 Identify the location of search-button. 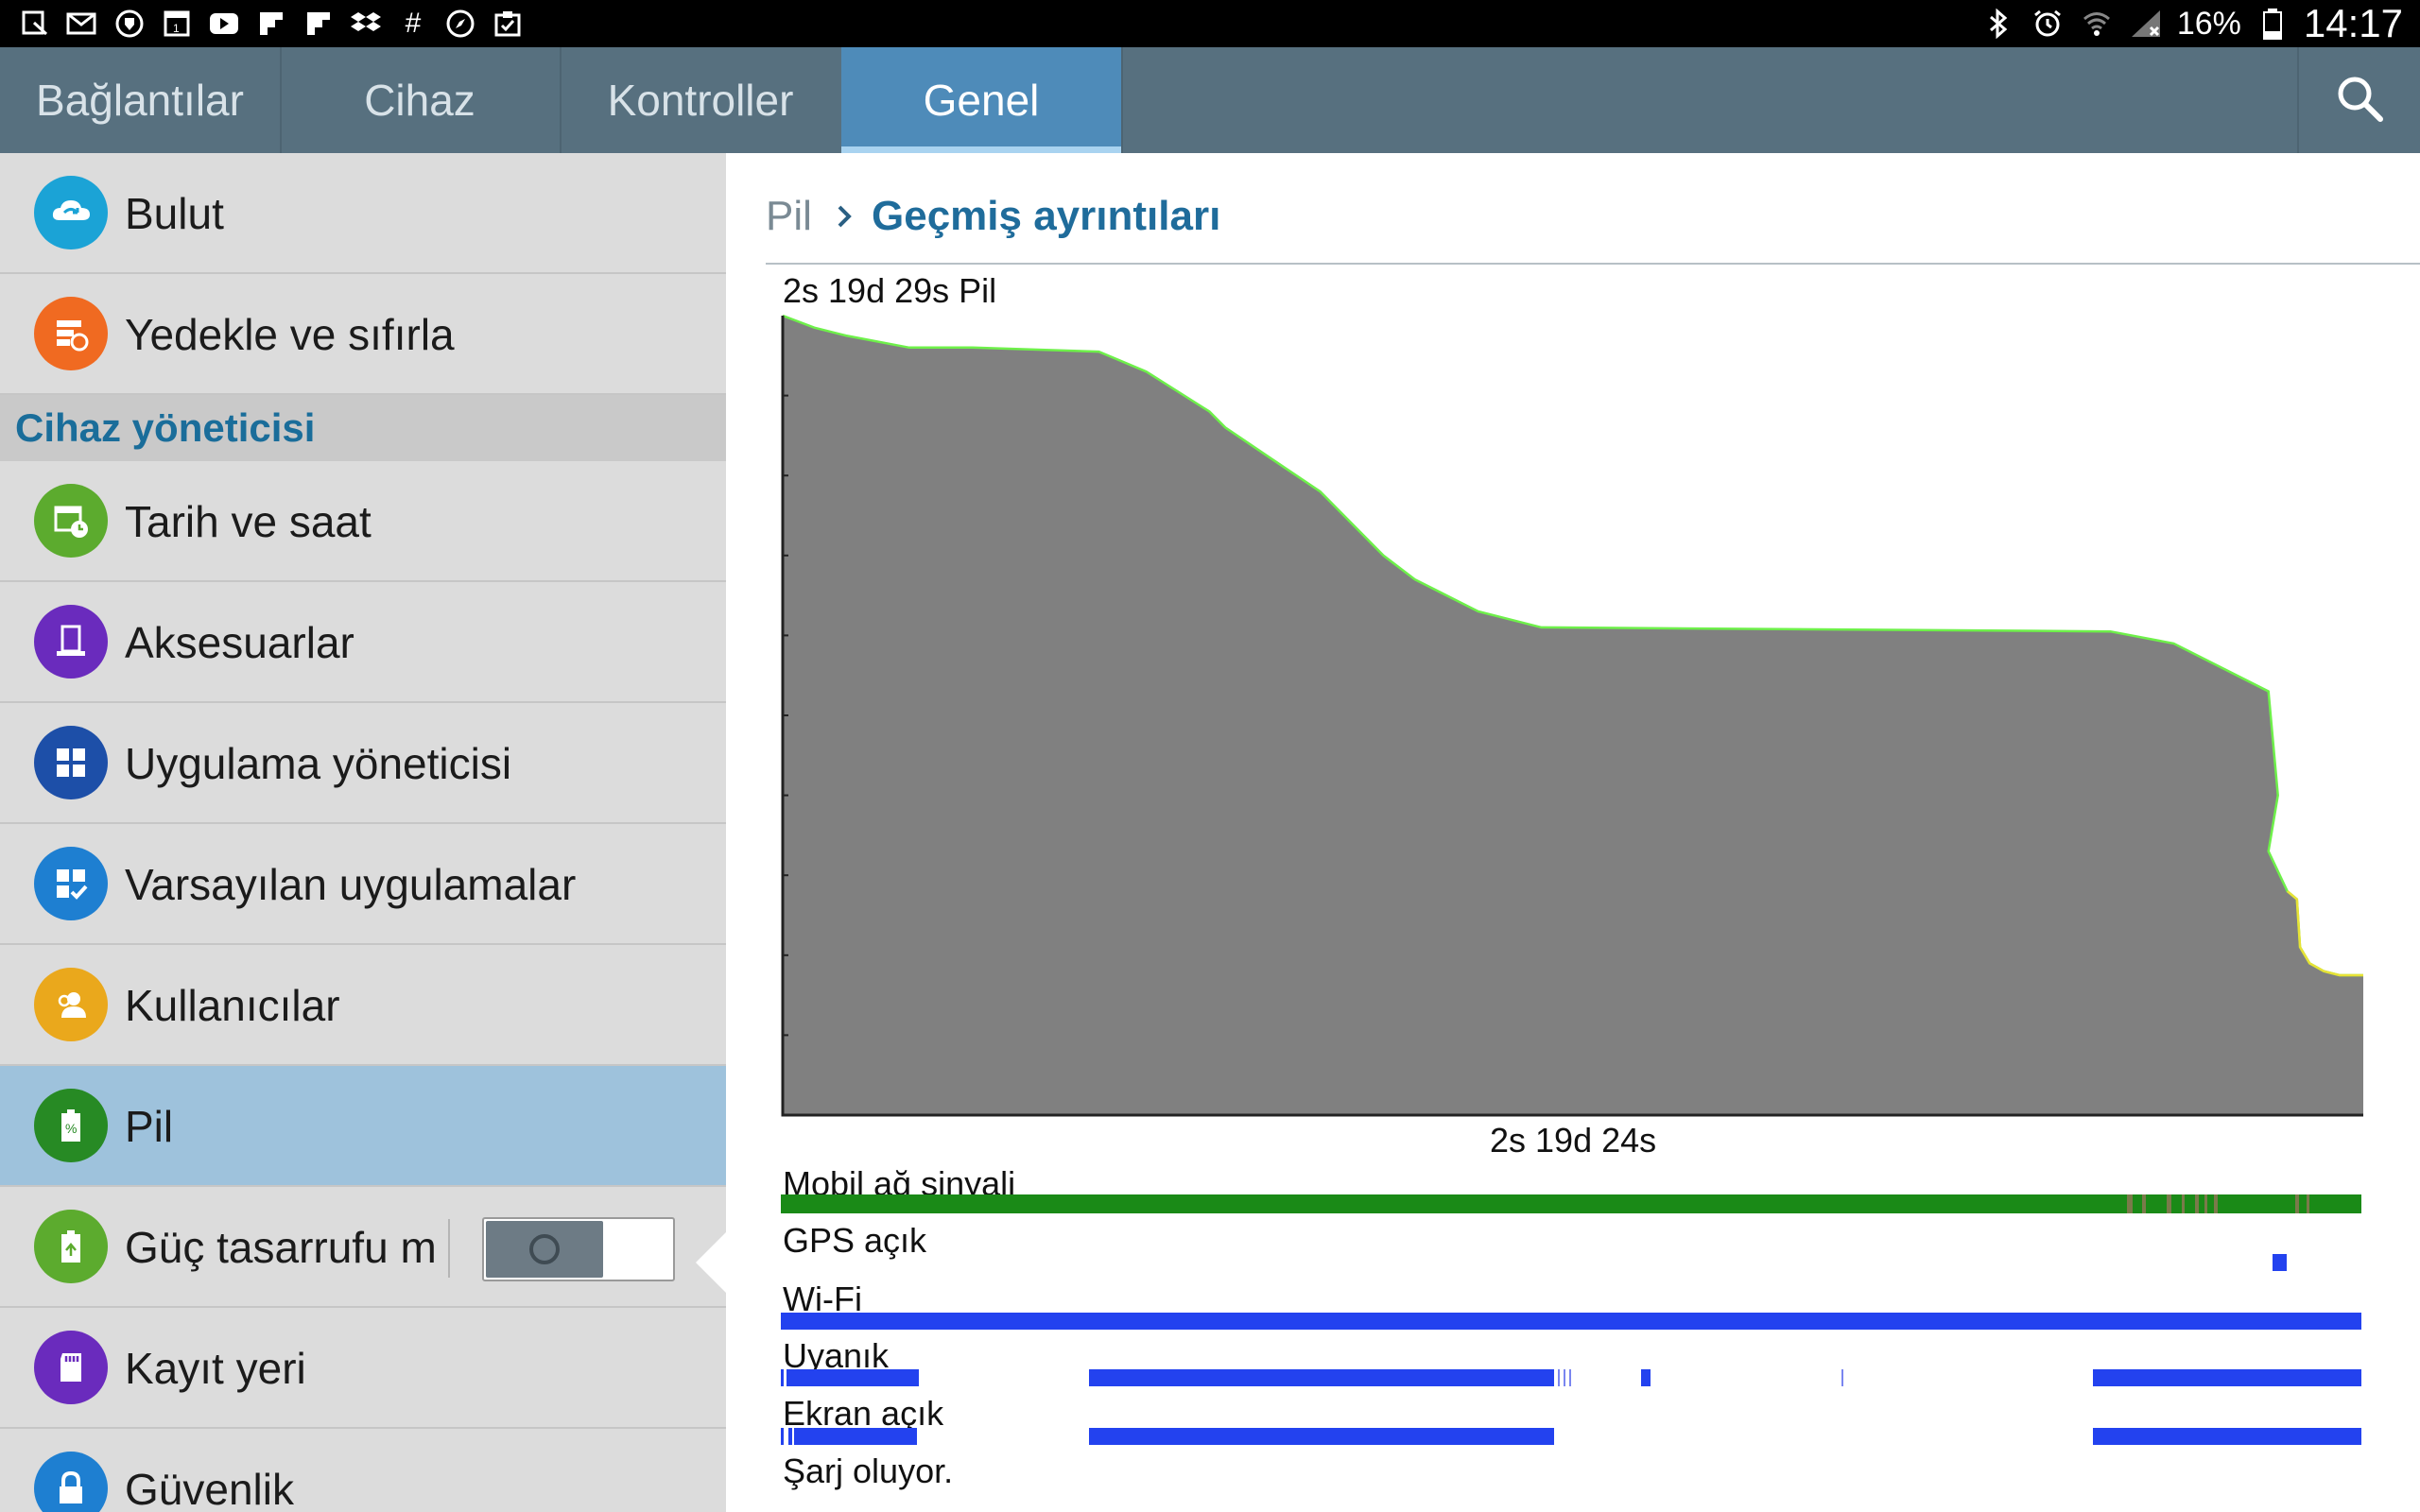
(2359, 100).